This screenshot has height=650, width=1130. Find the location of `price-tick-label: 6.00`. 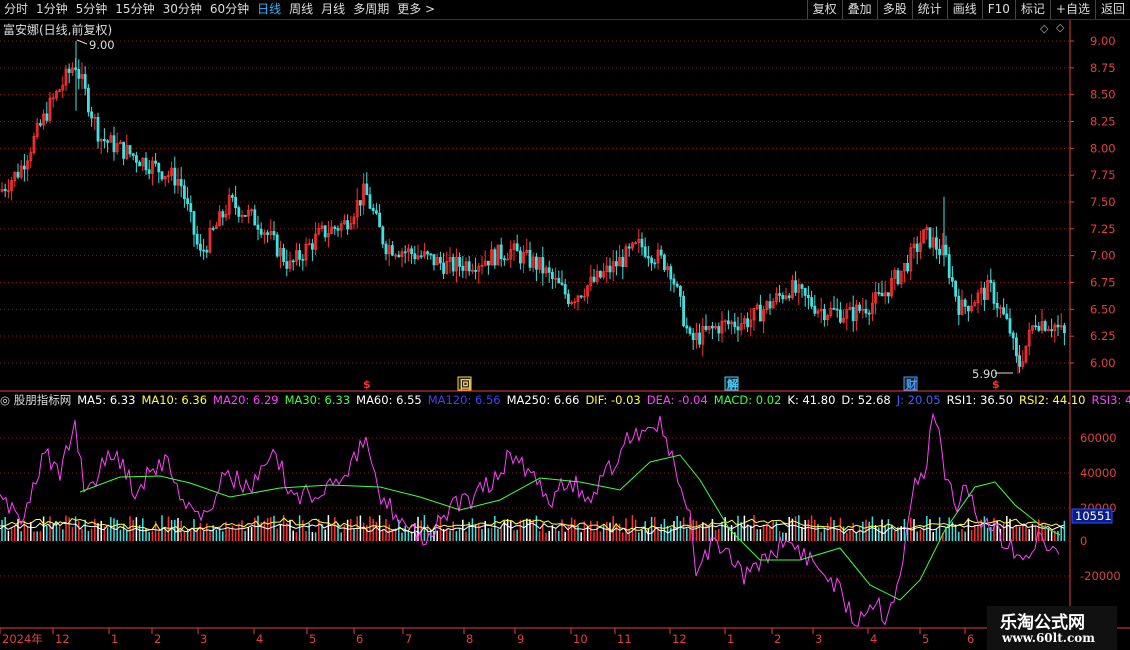

price-tick-label: 6.00 is located at coordinates (1103, 363).